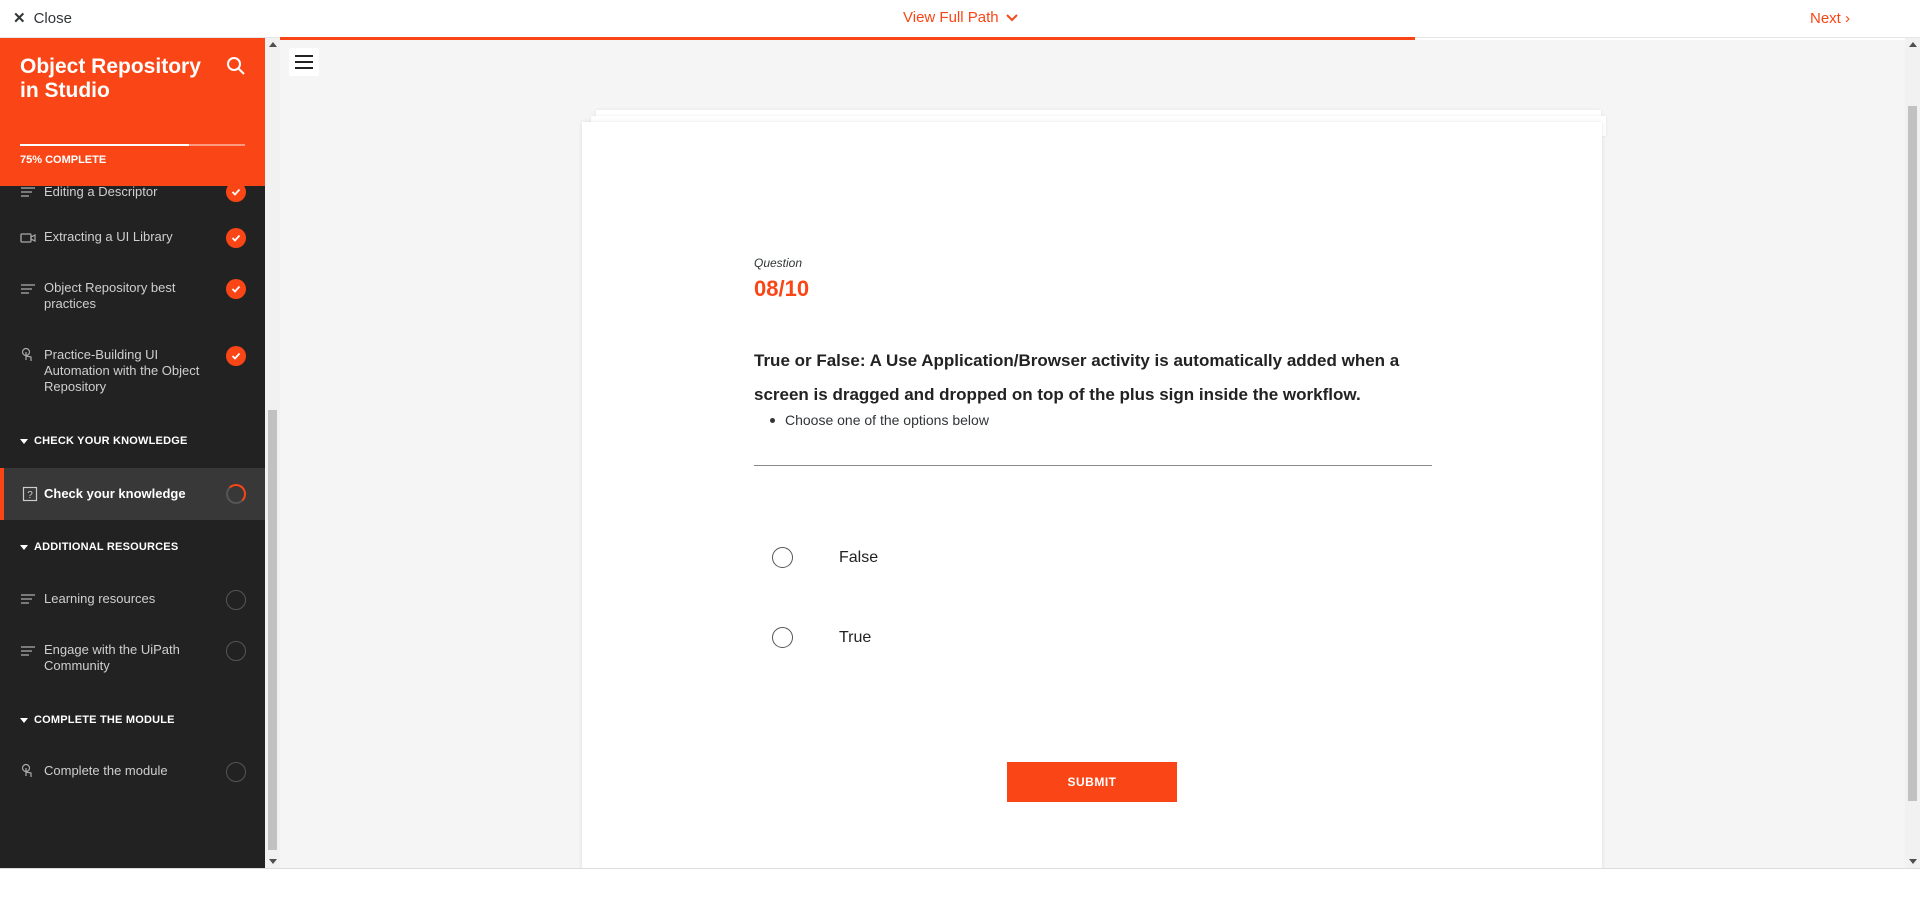 The height and width of the screenshot is (911, 1920). I want to click on sidebar-item-label: Learning resources, so click(100, 598).